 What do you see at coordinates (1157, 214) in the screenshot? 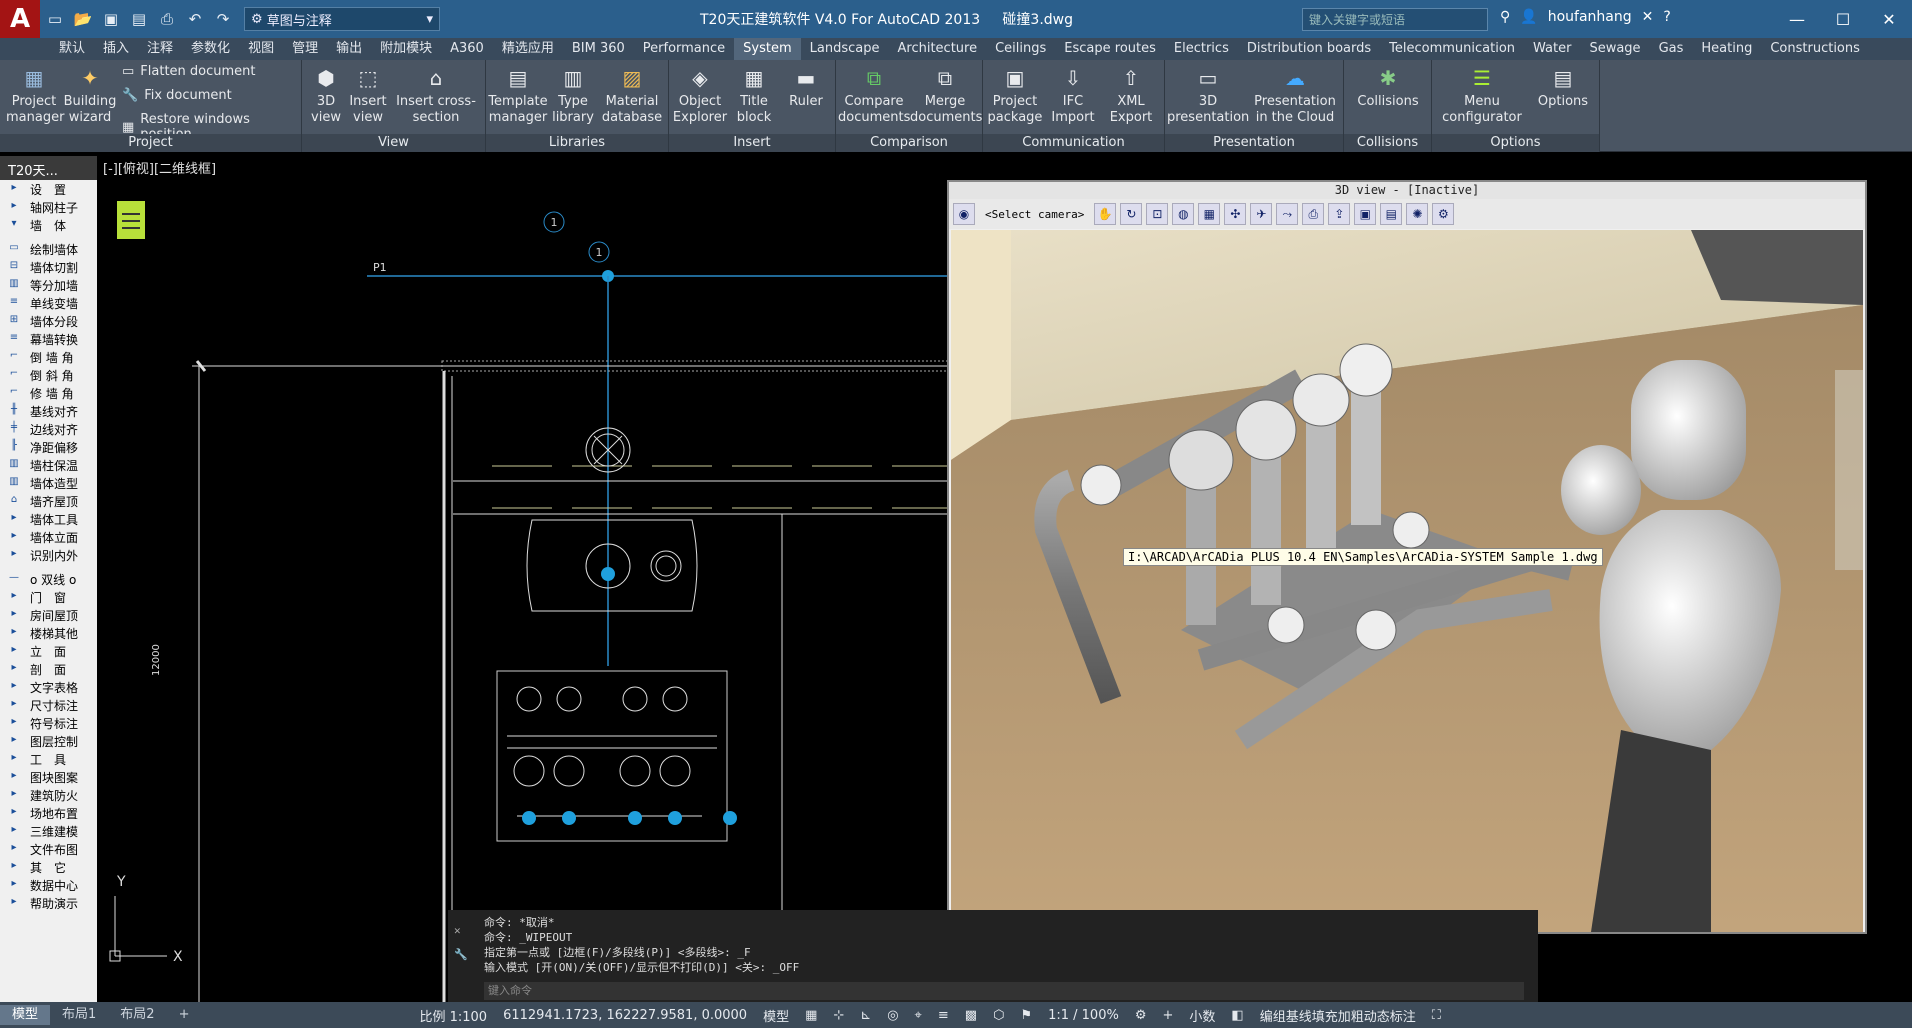
I see `zoom-window-icon: ⊡` at bounding box center [1157, 214].